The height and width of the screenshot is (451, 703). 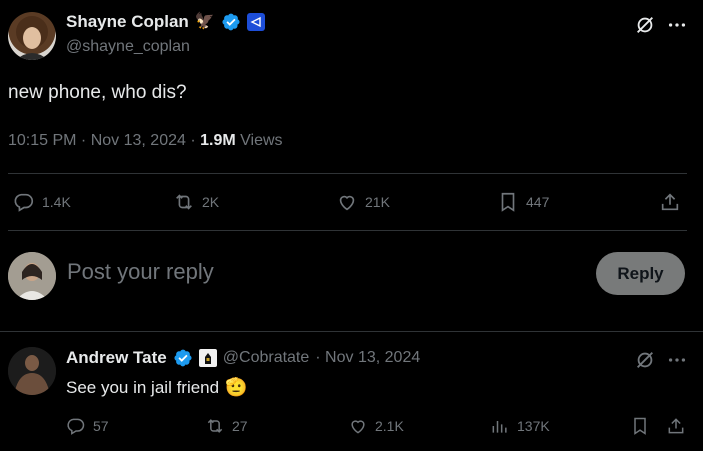 I want to click on reply-reply-action: 57, so click(x=87, y=426).